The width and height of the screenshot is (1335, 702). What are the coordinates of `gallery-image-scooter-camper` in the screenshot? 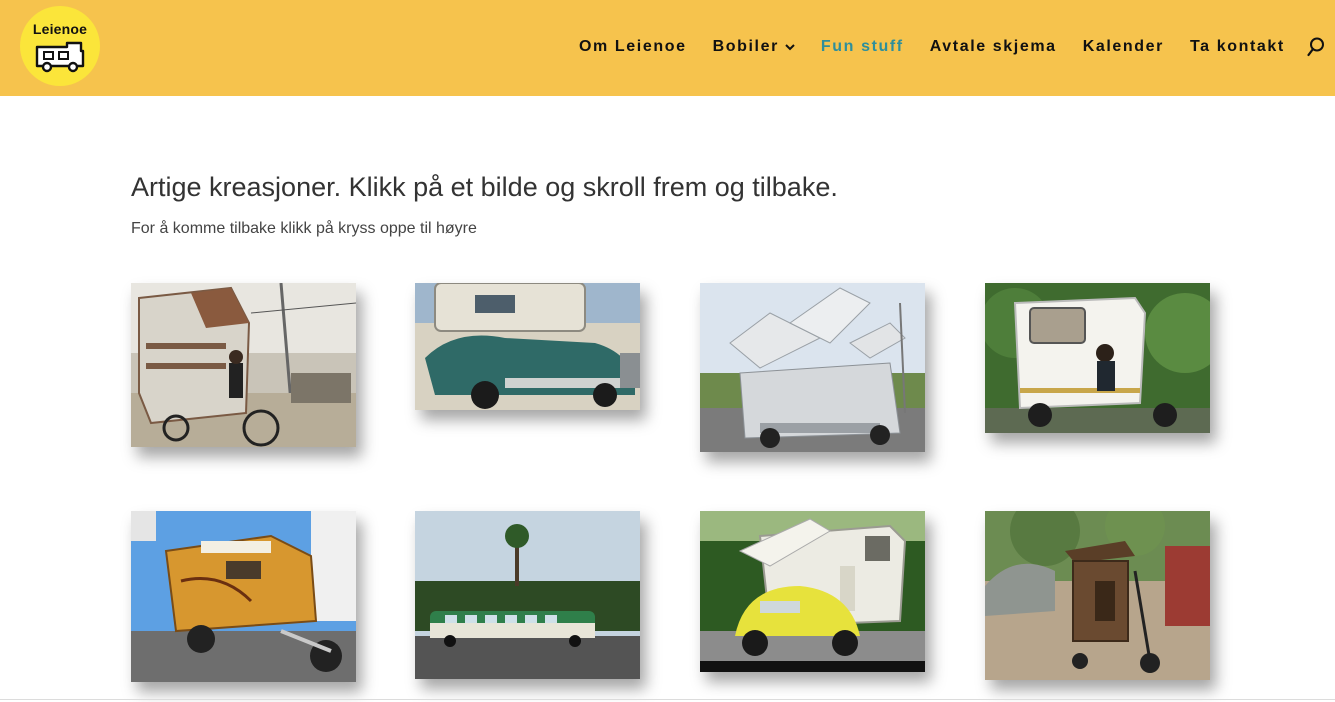 It's located at (1097, 358).